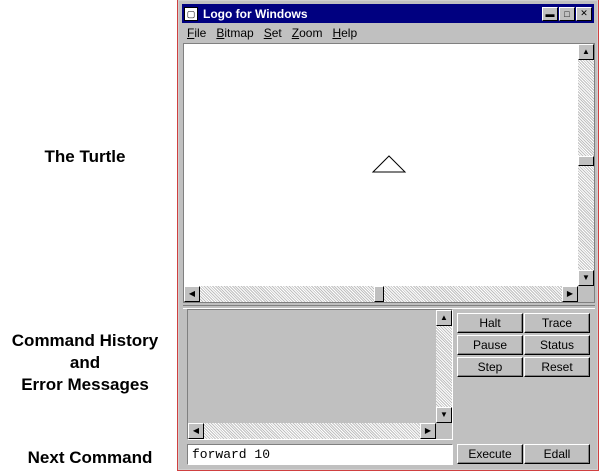 Image resolution: width=600 pixels, height=474 pixels. What do you see at coordinates (337, 33) in the screenshot?
I see `menu-help-accel: H` at bounding box center [337, 33].